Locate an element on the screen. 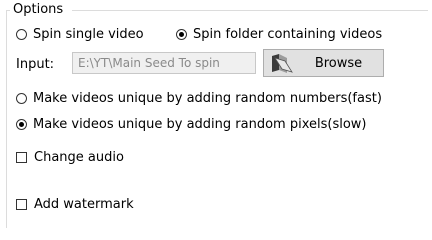  input-path-field is located at coordinates (164, 63).